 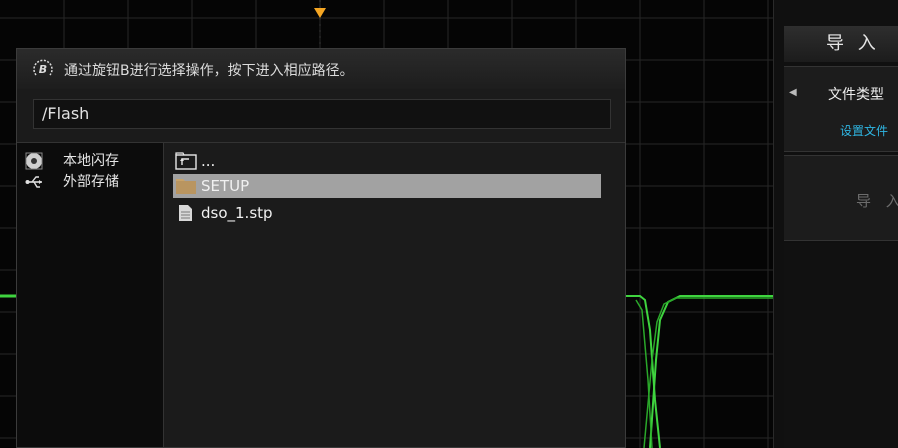 I want to click on disk-icon, so click(x=34, y=161).